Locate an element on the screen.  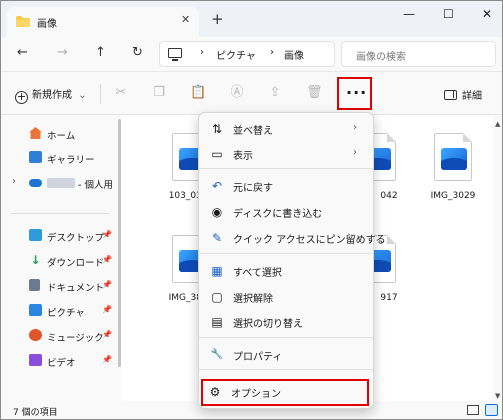
sidebar-item-label: ミュージック is located at coordinates (75, 338).